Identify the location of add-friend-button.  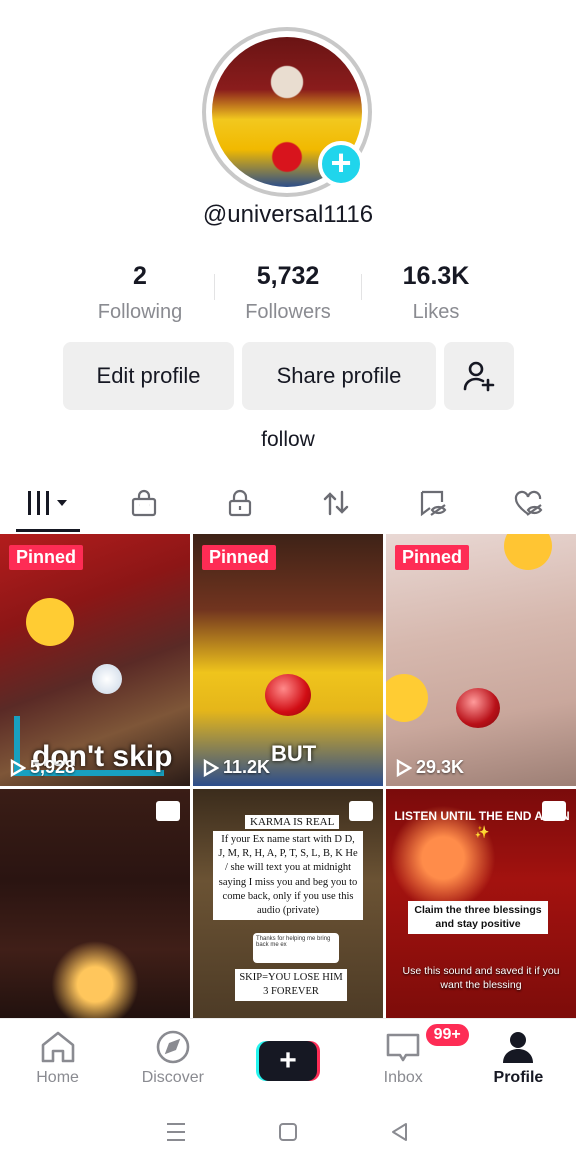
(479, 376).